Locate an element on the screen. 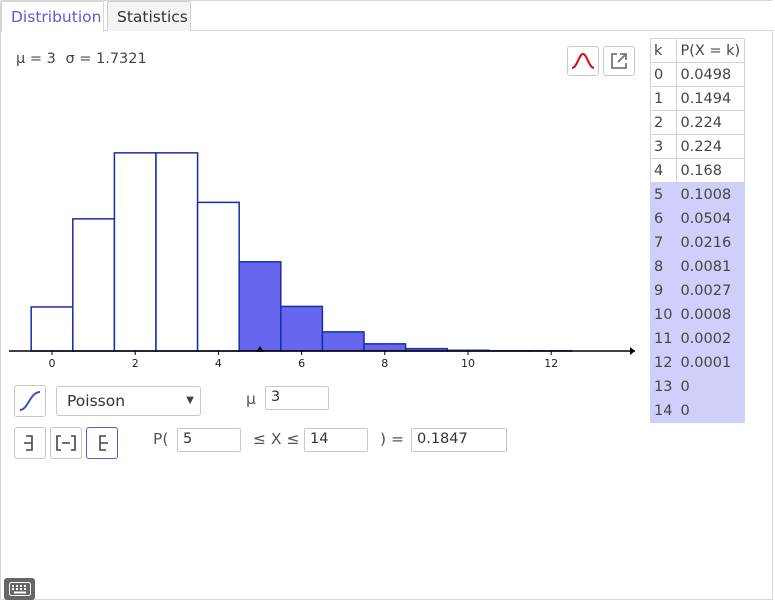 This screenshot has height=602, width=775. header-prob: P(X = k) is located at coordinates (711, 50).